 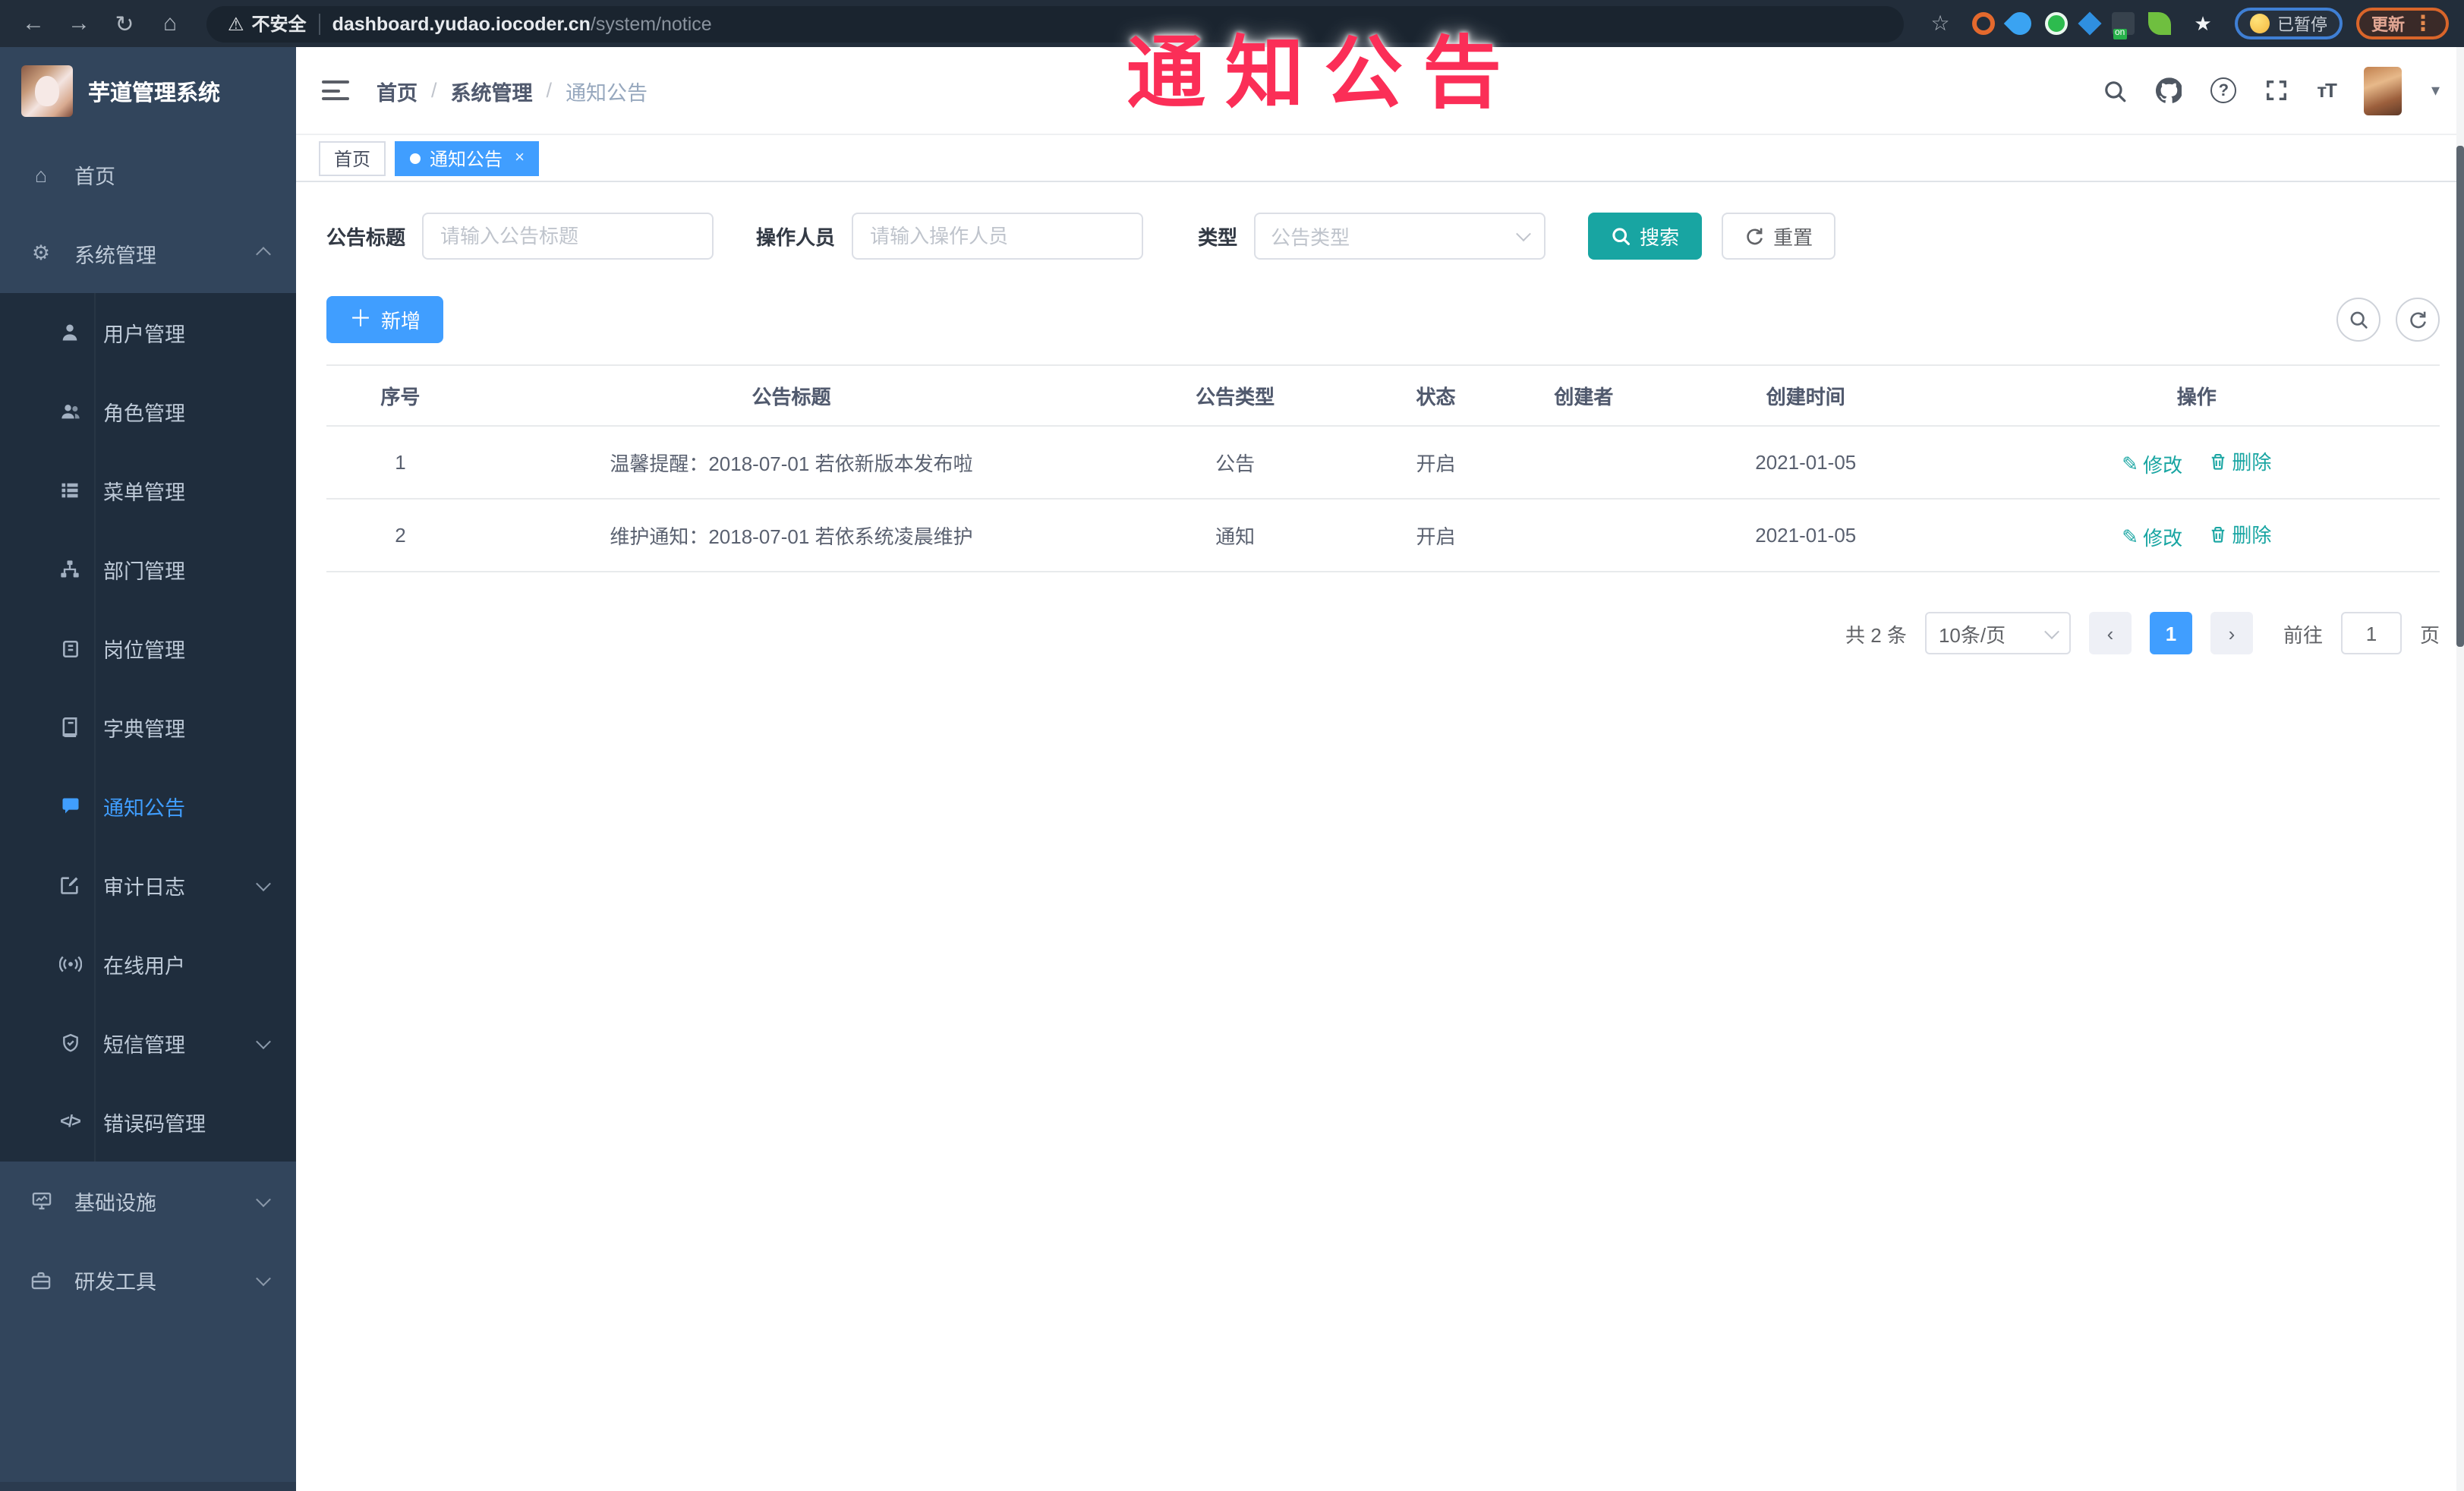 What do you see at coordinates (400, 535) in the screenshot?
I see `cell-index: 2` at bounding box center [400, 535].